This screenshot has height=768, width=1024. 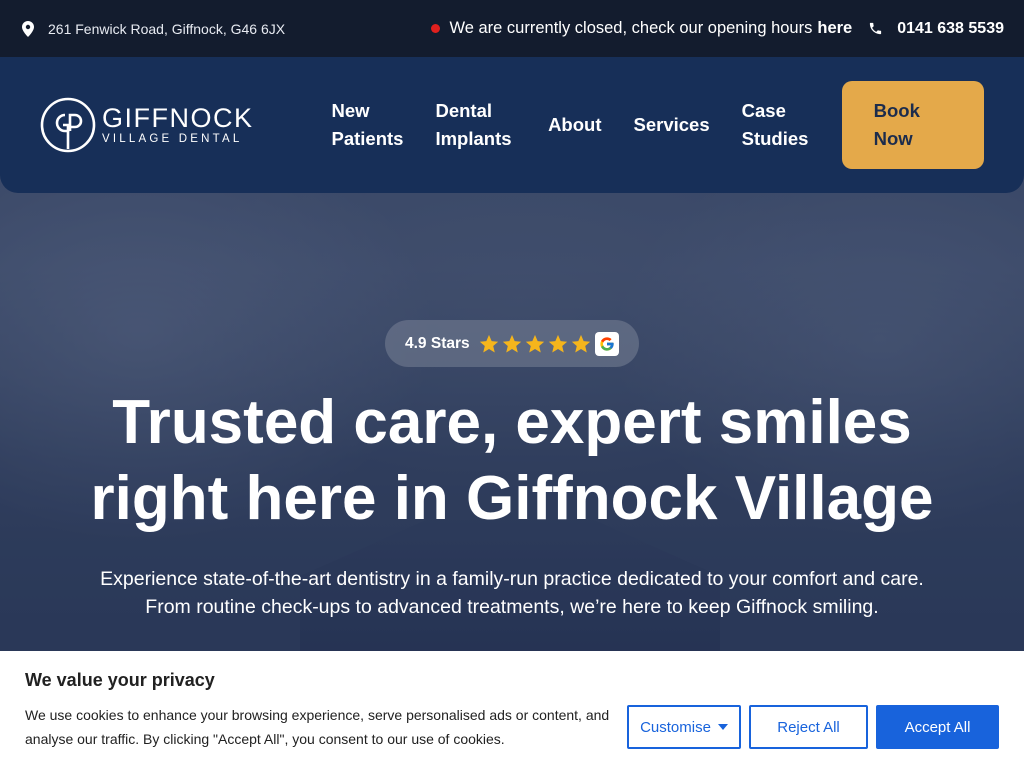 I want to click on rating-stars, so click(x=535, y=344).